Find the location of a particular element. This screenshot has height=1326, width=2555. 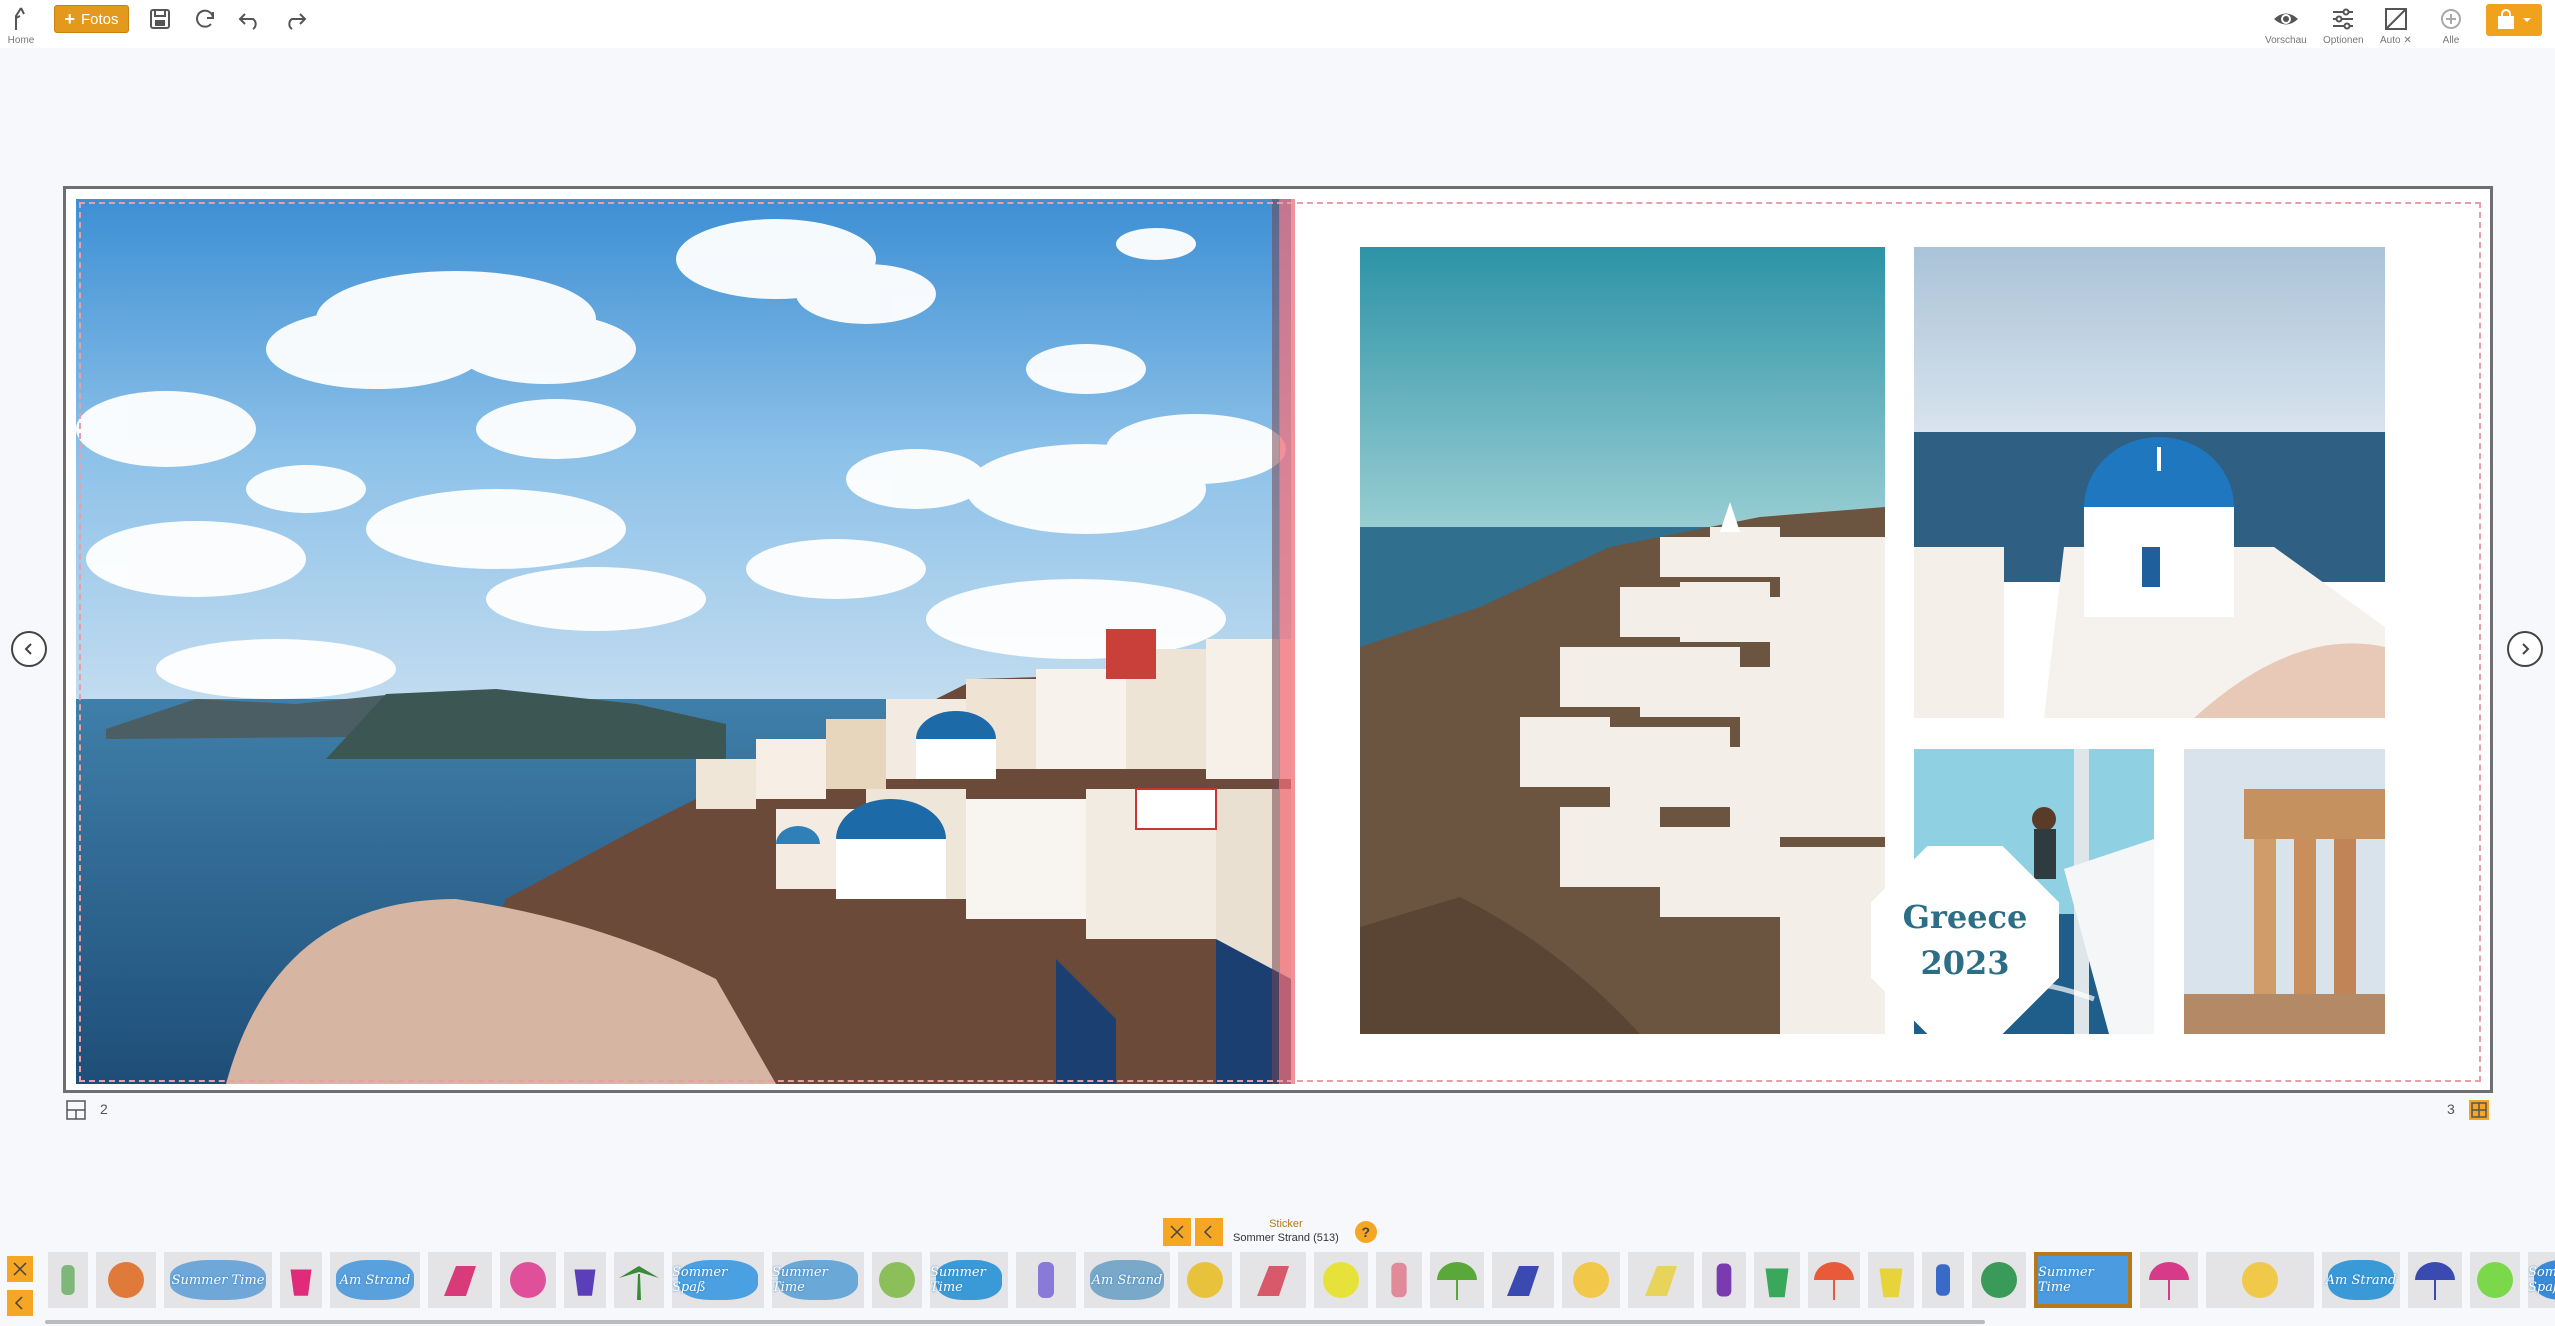

sticker-yellow-bucket is located at coordinates (1891, 1280).